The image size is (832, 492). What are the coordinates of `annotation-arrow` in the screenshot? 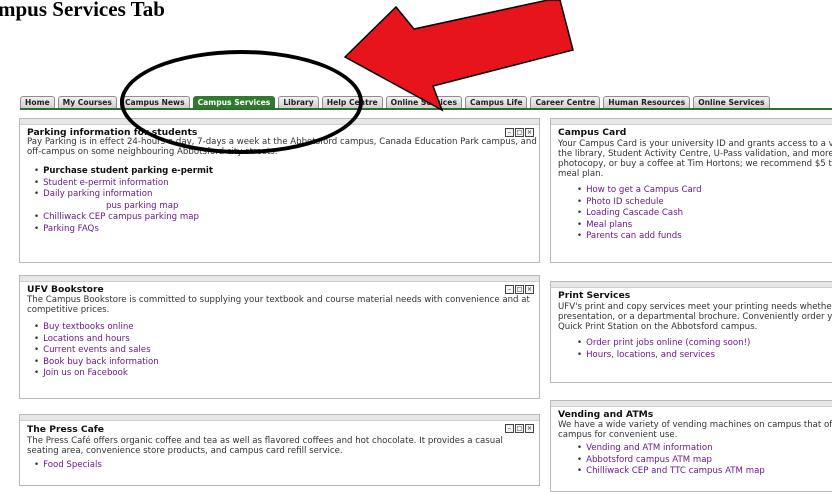 It's located at (458, 56).